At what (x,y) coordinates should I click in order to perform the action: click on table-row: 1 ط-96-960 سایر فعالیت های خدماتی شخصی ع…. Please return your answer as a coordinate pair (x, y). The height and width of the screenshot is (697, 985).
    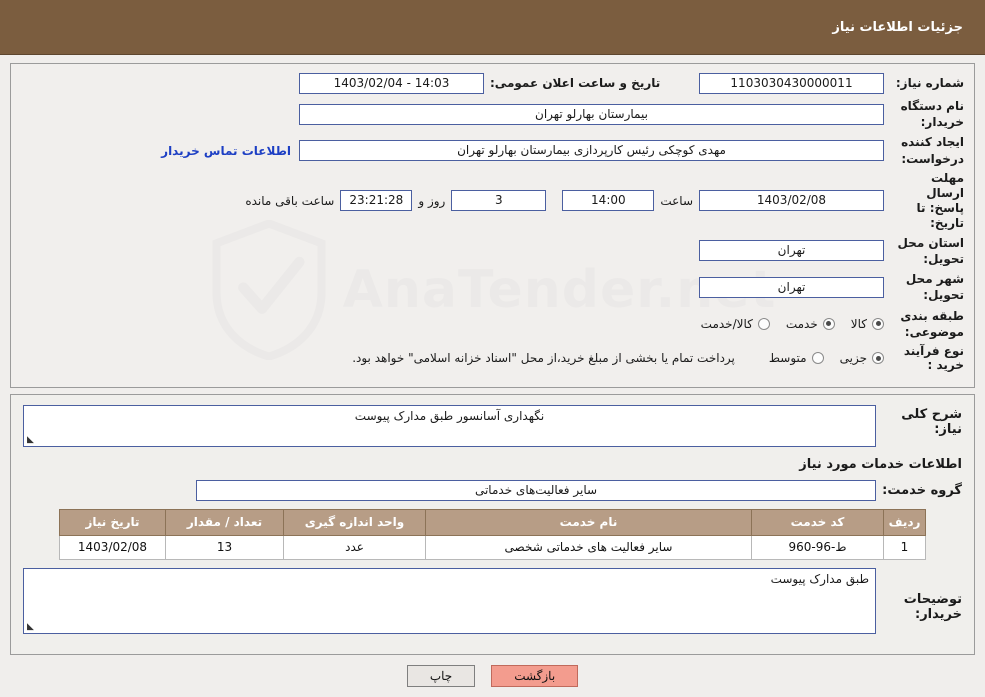
    Looking at the image, I should click on (492, 547).